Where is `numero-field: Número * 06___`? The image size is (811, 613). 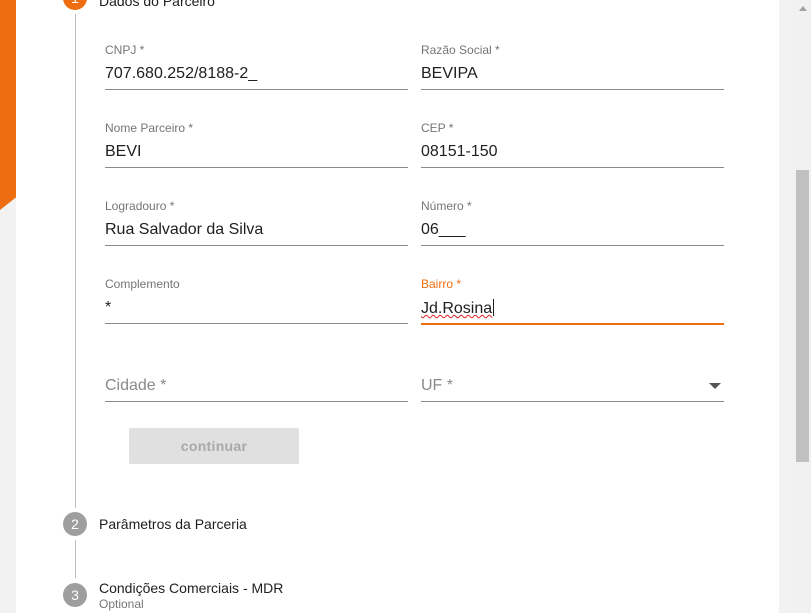 numero-field: Número * 06___ is located at coordinates (572, 222).